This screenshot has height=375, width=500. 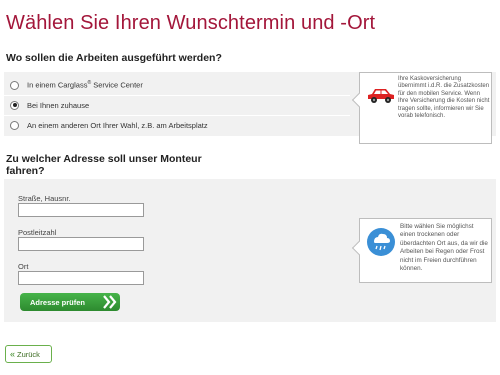 I want to click on street-input, so click(x=81, y=210).